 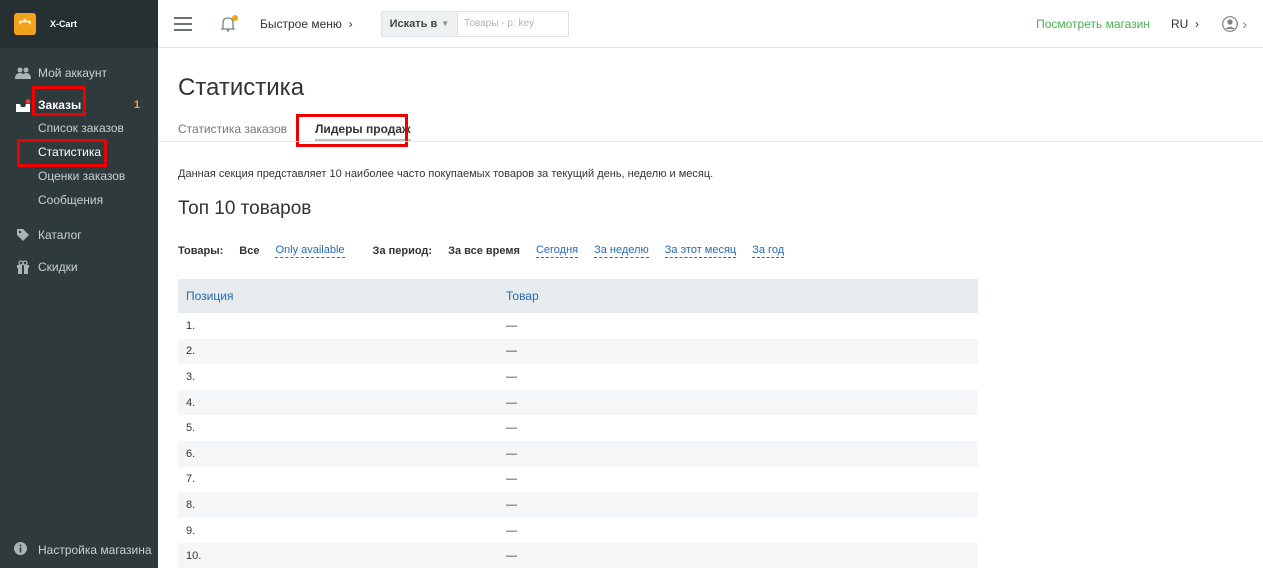 I want to click on caret-down-icon: ▼, so click(x=445, y=23).